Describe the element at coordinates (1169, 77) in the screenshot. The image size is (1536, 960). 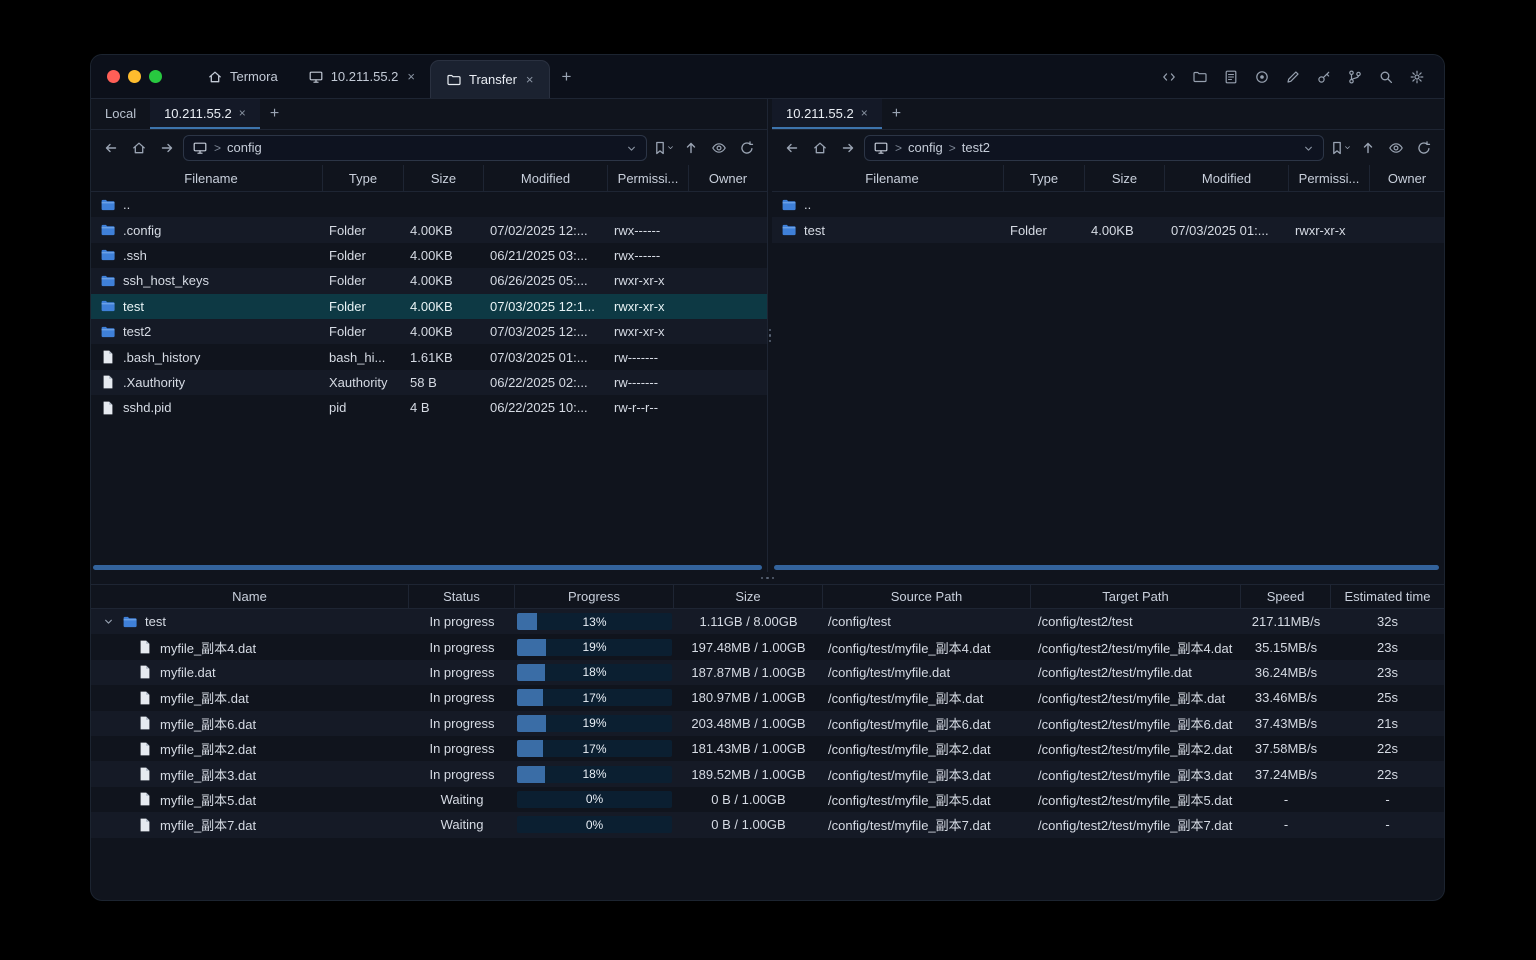
I see `code-icon` at that location.